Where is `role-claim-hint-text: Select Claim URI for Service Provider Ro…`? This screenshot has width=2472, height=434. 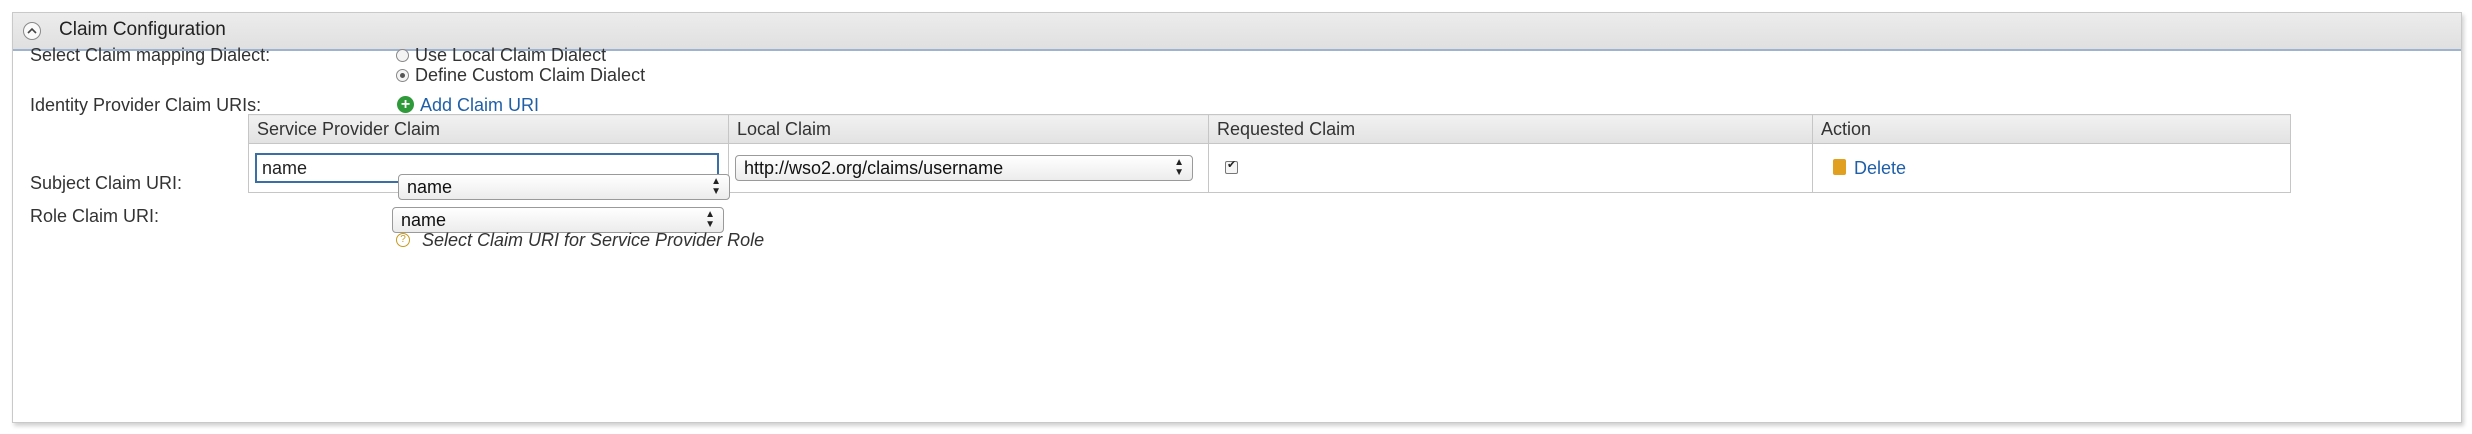 role-claim-hint-text: Select Claim URI for Service Provider Ro… is located at coordinates (593, 240).